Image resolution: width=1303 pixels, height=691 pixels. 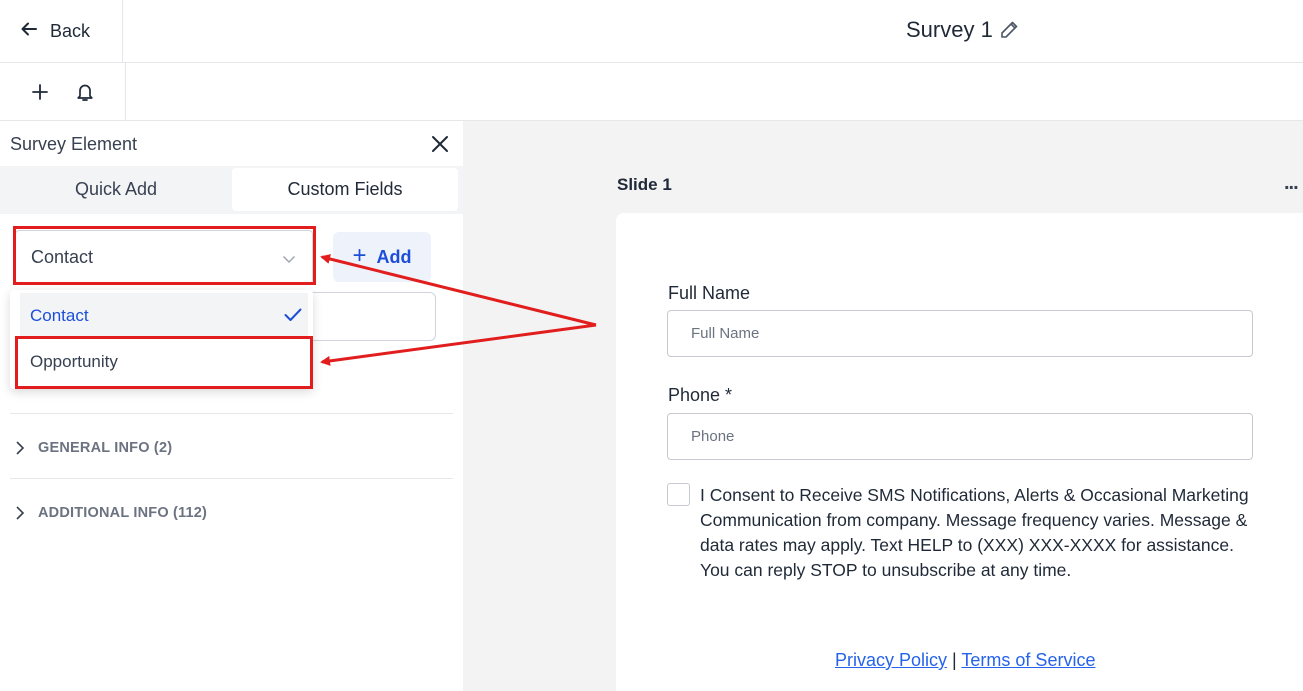 I want to click on full-name-label: Full Name, so click(x=709, y=293).